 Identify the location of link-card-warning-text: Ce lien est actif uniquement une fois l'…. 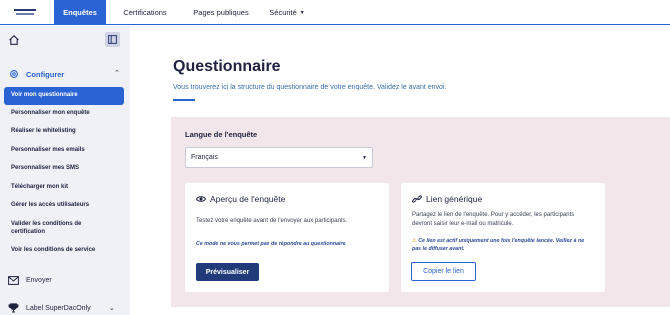
(498, 245).